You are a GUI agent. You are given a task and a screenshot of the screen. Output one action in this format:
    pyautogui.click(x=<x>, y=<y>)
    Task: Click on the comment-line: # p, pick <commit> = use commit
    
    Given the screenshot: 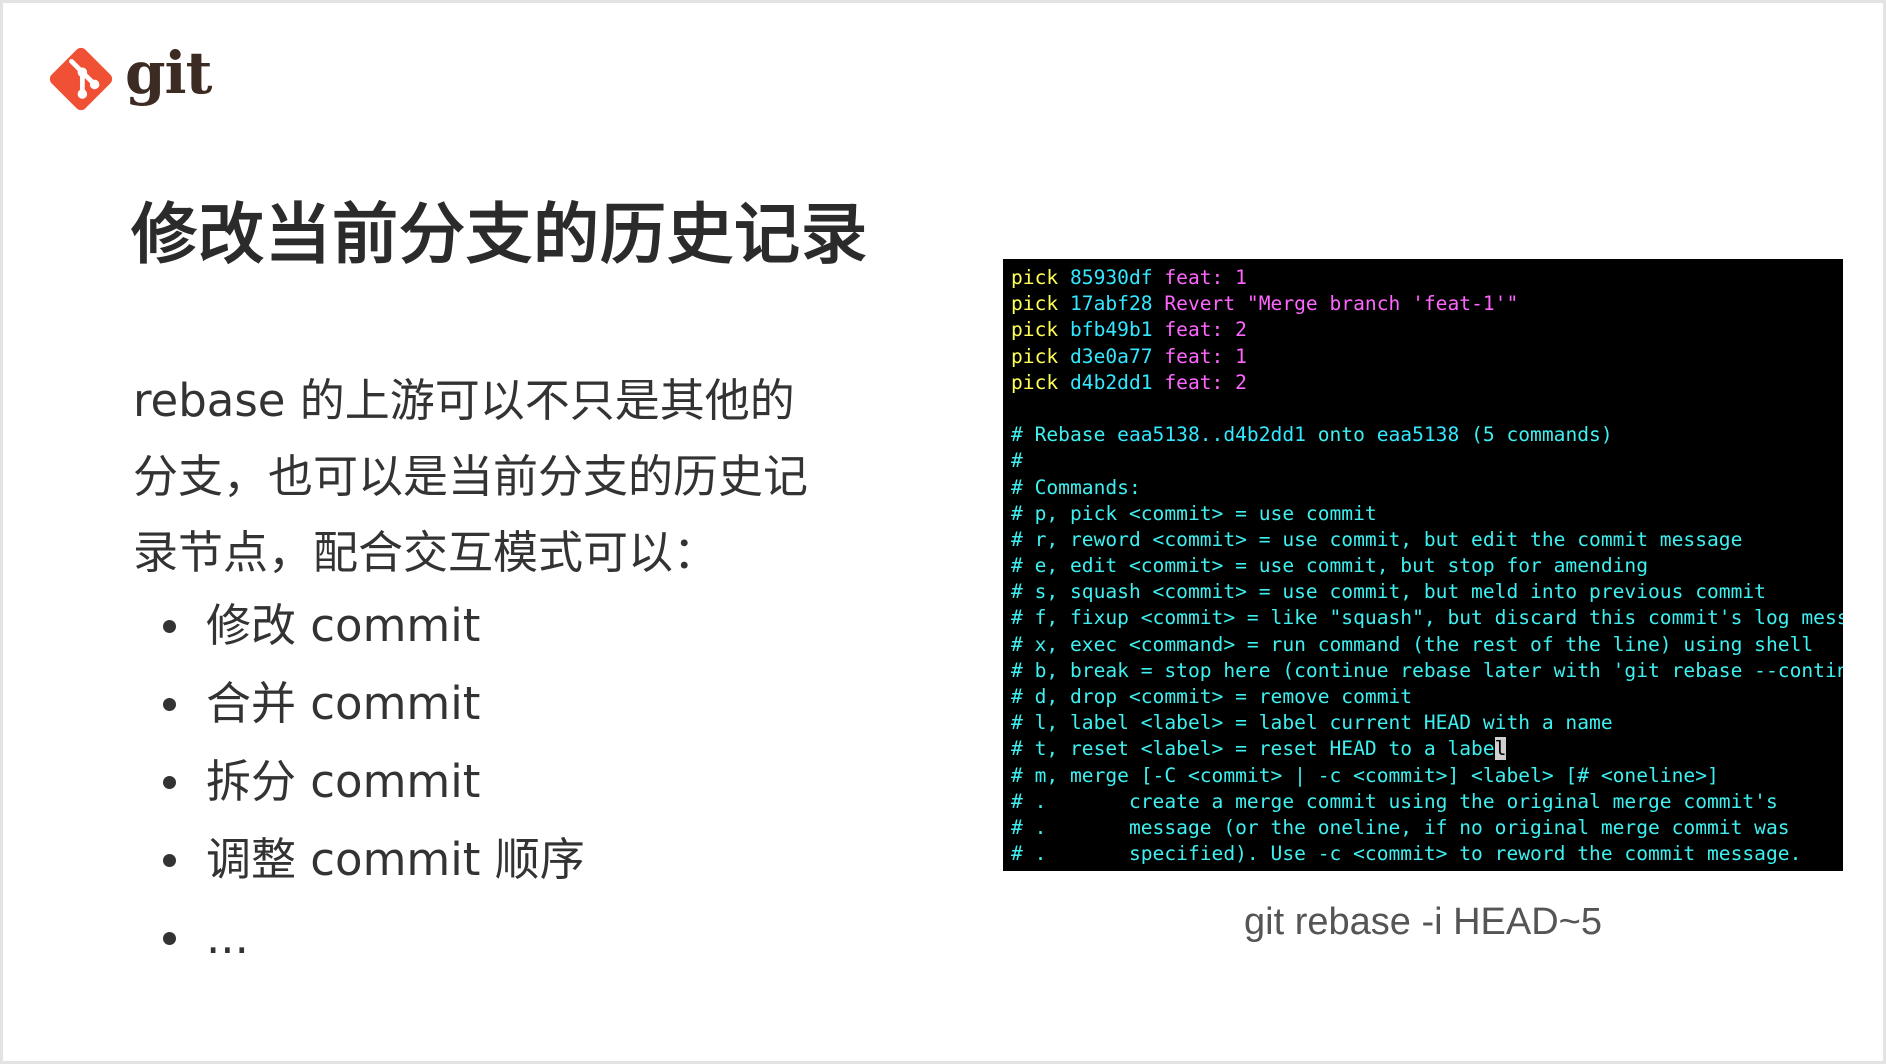 What is the action you would take?
    pyautogui.click(x=1194, y=513)
    